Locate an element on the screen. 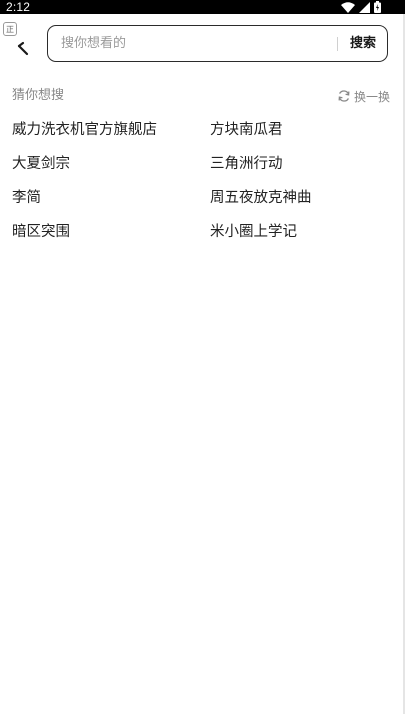 The image size is (405, 714). search-header: 搜索 is located at coordinates (202, 44).